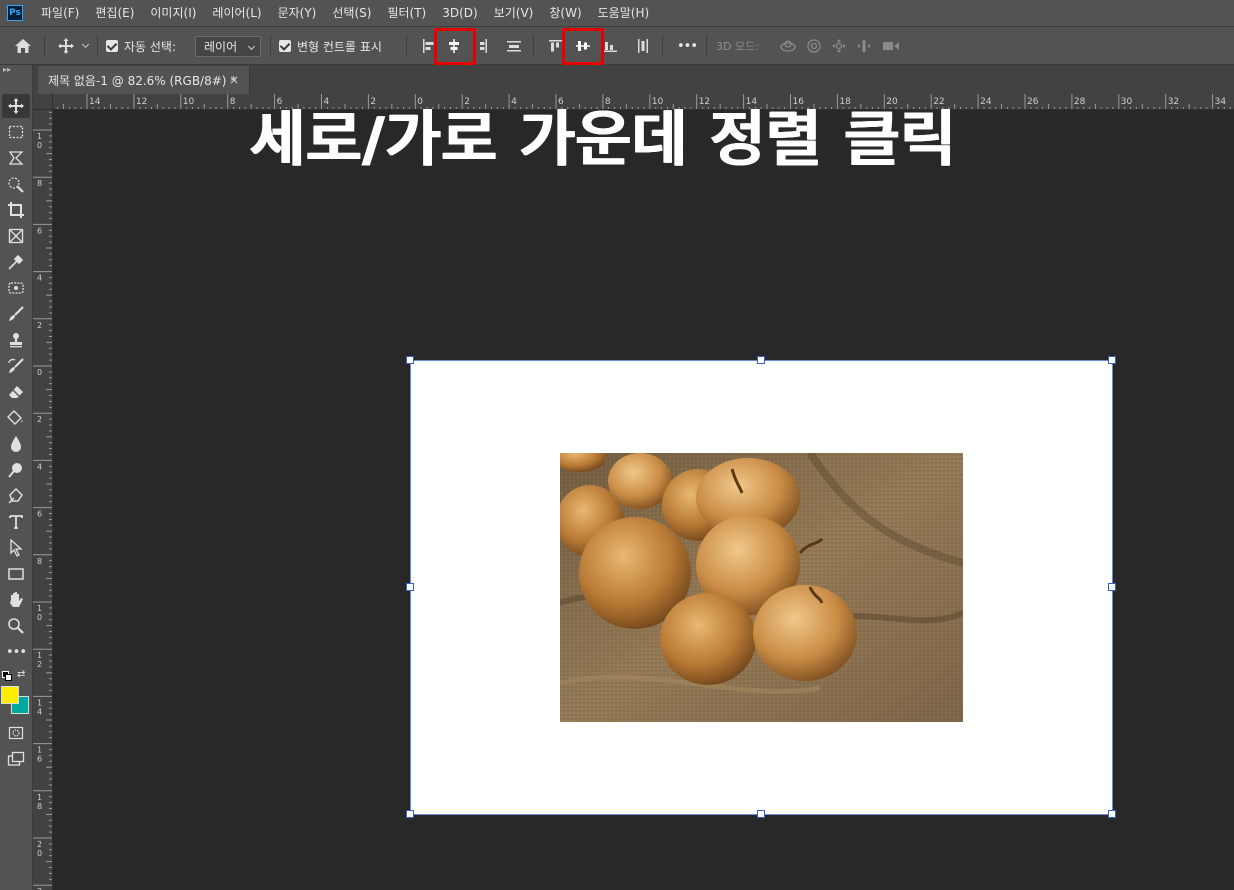 The width and height of the screenshot is (1234, 890). I want to click on transform-controls-group: 변형 컨트롤 표시, so click(330, 46).